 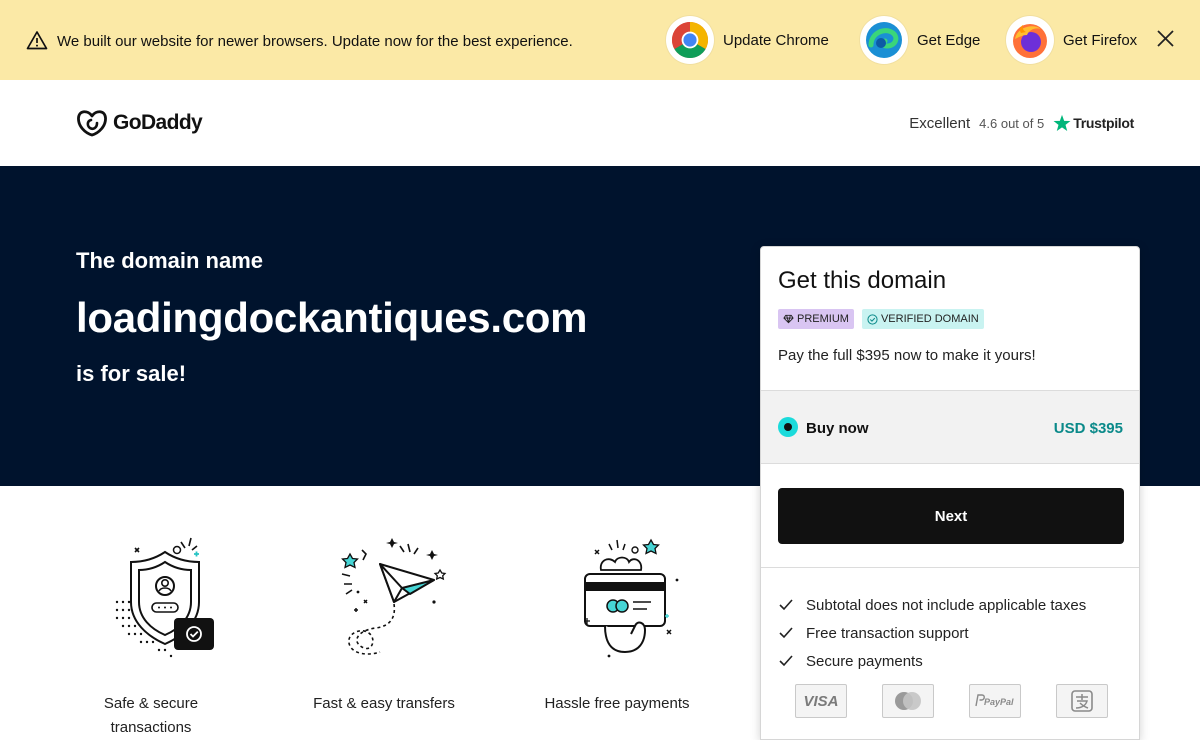 I want to click on pay-full-text: Pay the full $395 now to make it yours!, so click(x=907, y=355).